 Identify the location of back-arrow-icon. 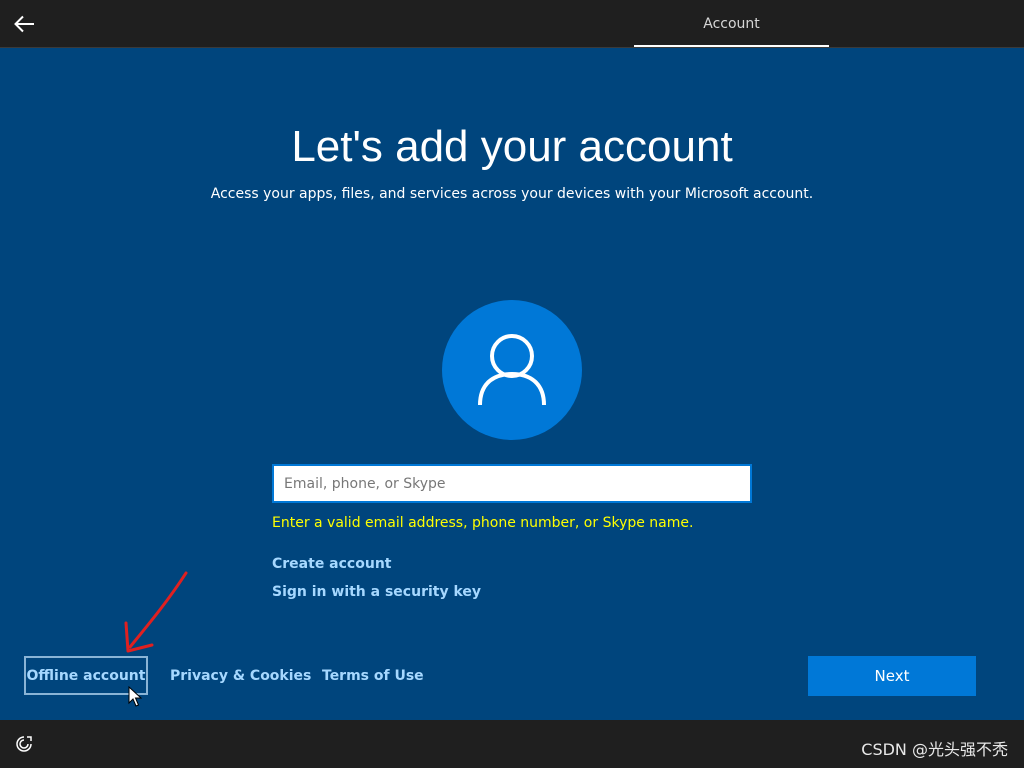
(24, 24).